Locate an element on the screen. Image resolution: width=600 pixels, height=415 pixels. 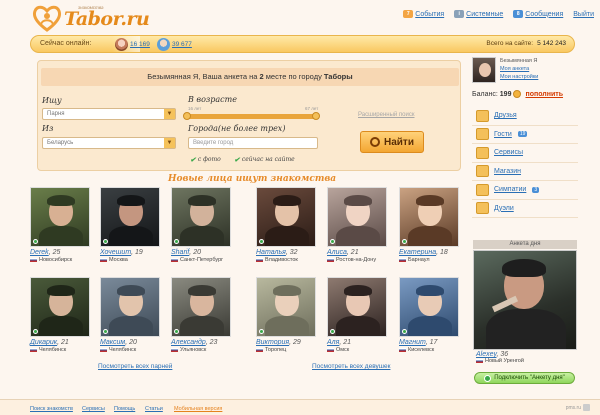
online-male-count: 39 677 is located at coordinates (174, 44).